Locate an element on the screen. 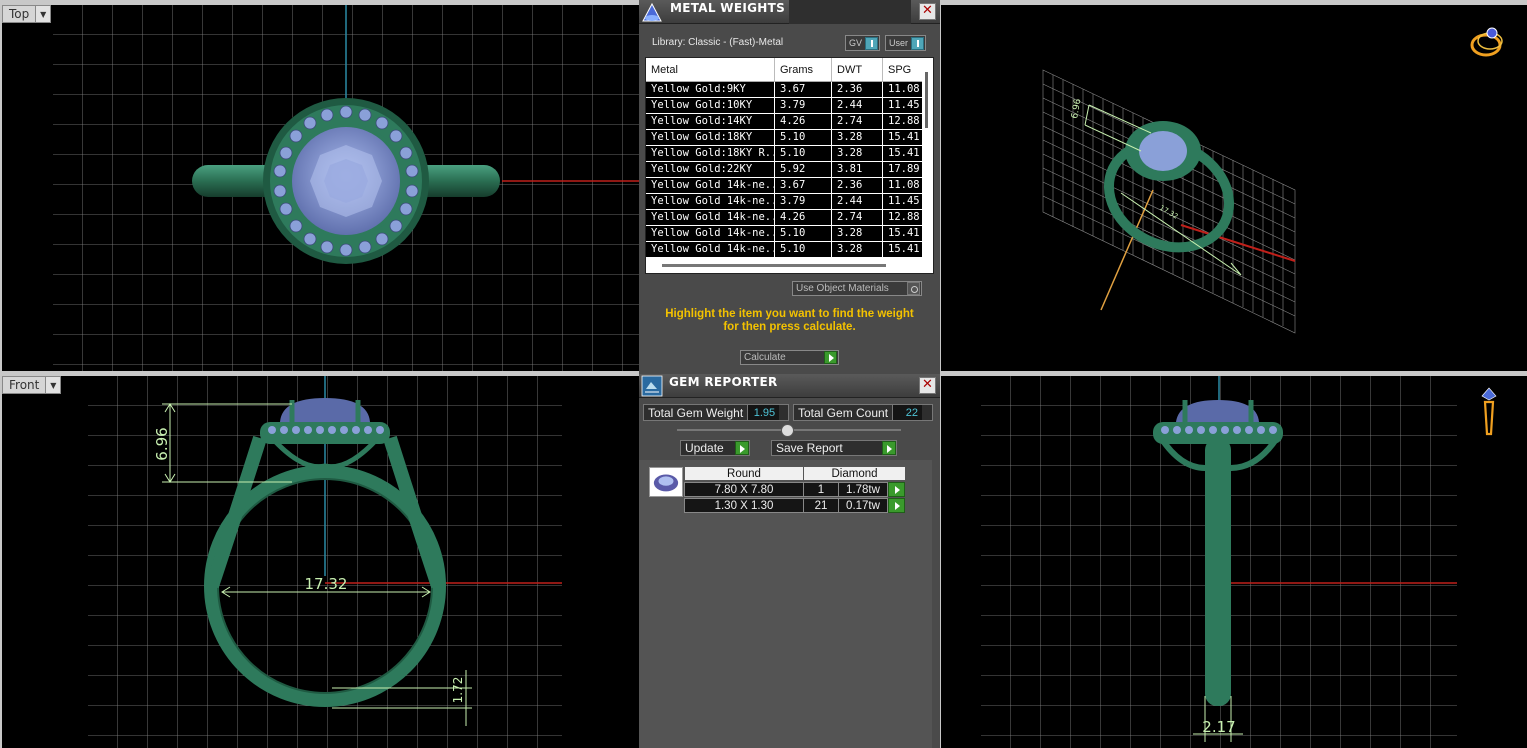 The image size is (1527, 748). radio-icon is located at coordinates (913, 288).